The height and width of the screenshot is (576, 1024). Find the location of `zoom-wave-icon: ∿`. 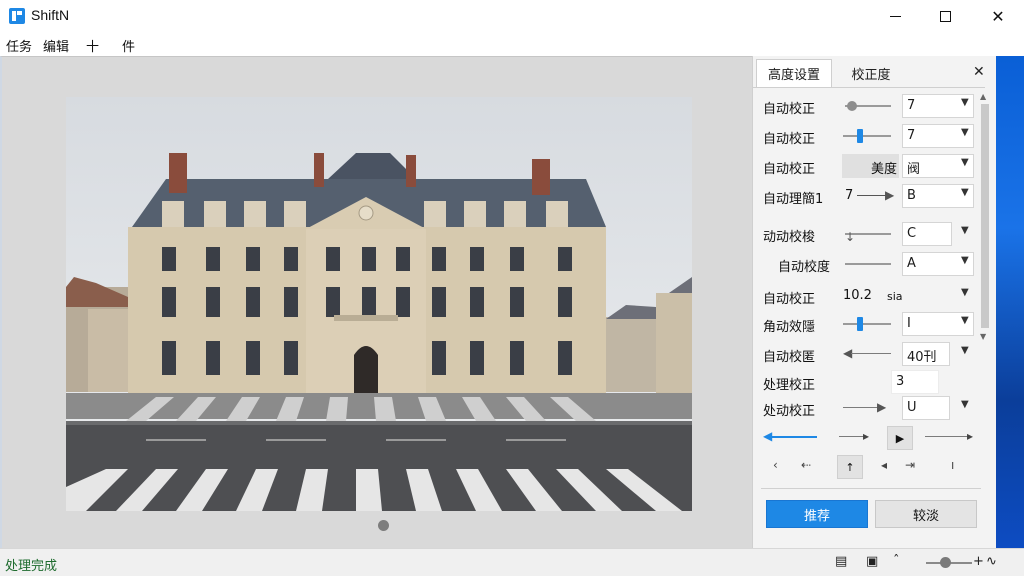

zoom-wave-icon: ∿ is located at coordinates (991, 561).